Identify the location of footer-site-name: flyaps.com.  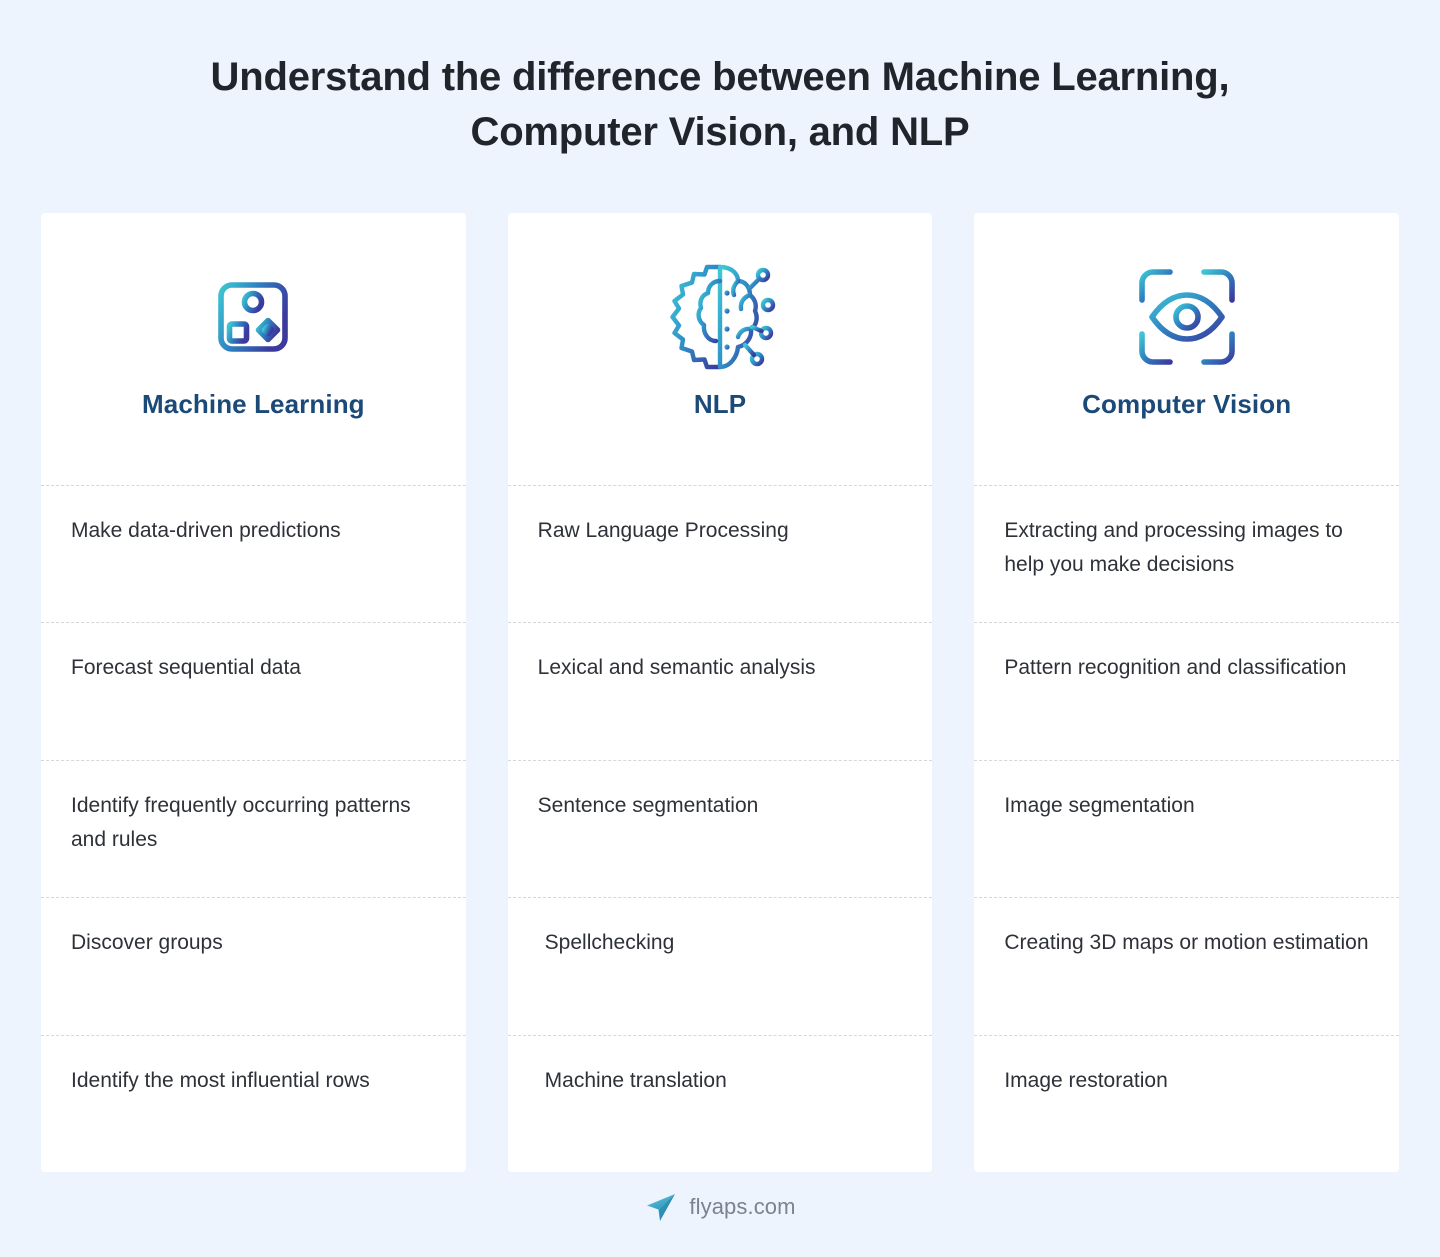
(742, 1206).